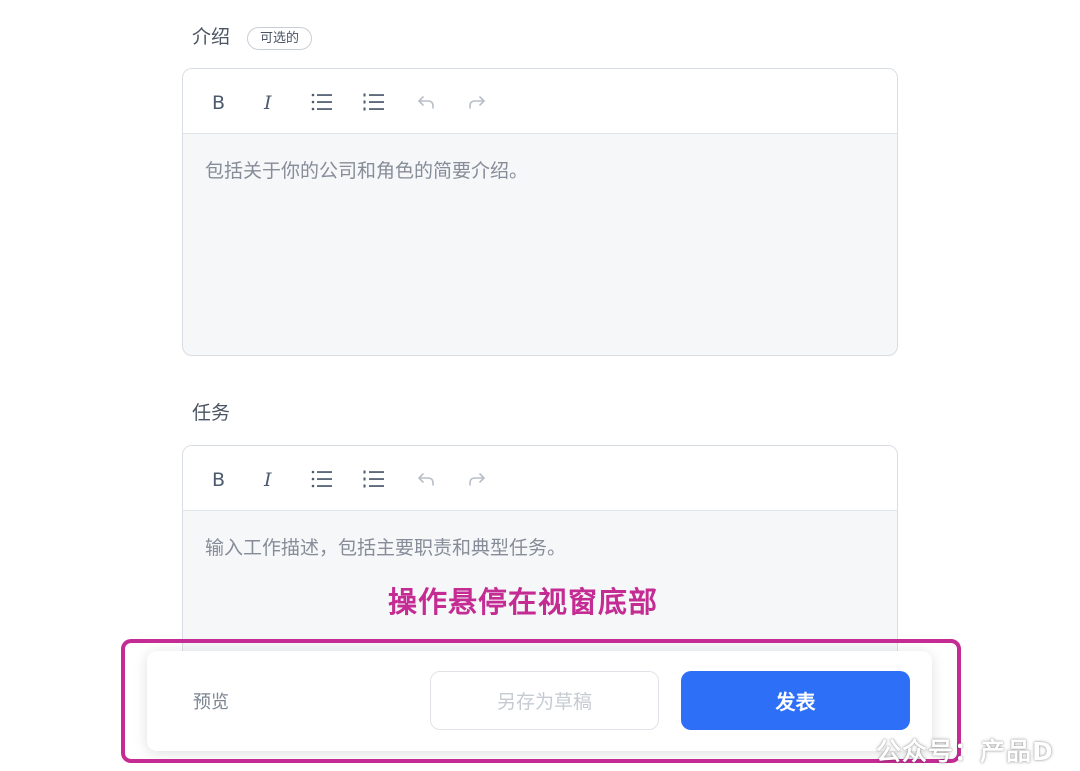 The image size is (1080, 771). I want to click on watermark: 公众号：产品D, so click(965, 751).